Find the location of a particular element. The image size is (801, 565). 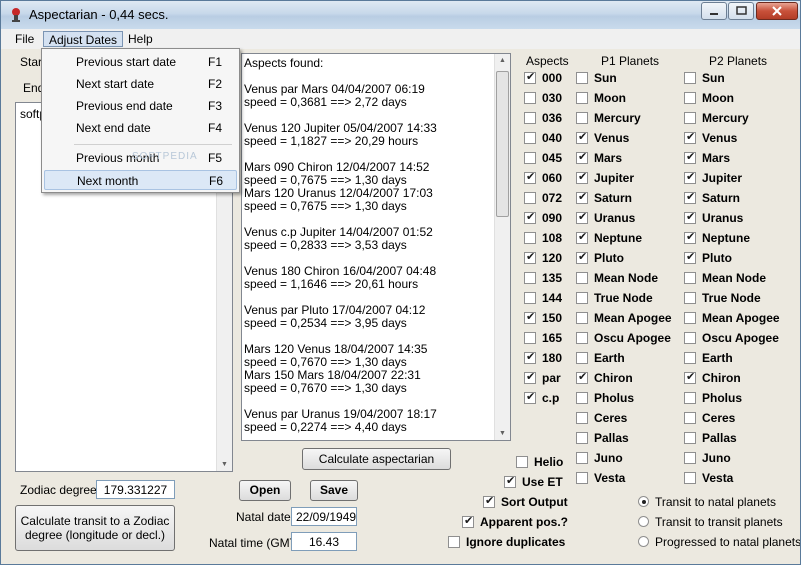

aspect-line: Aspects found: is located at coordinates (284, 63).